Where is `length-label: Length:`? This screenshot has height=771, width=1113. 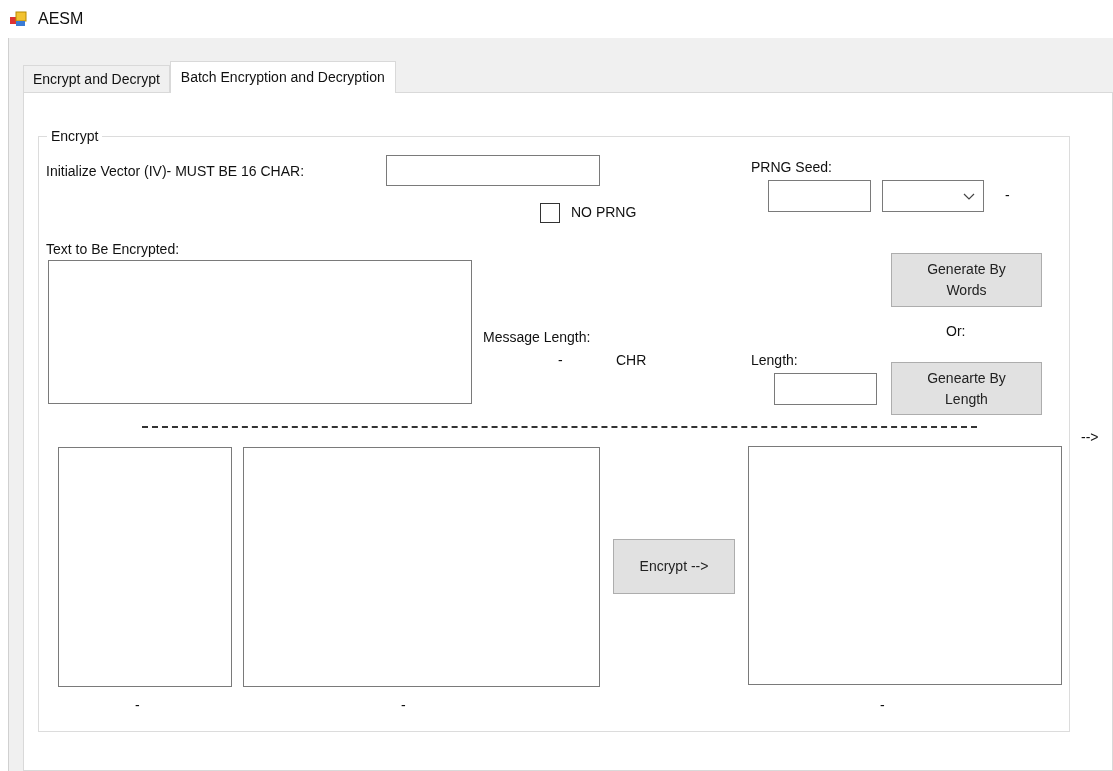 length-label: Length: is located at coordinates (774, 360).